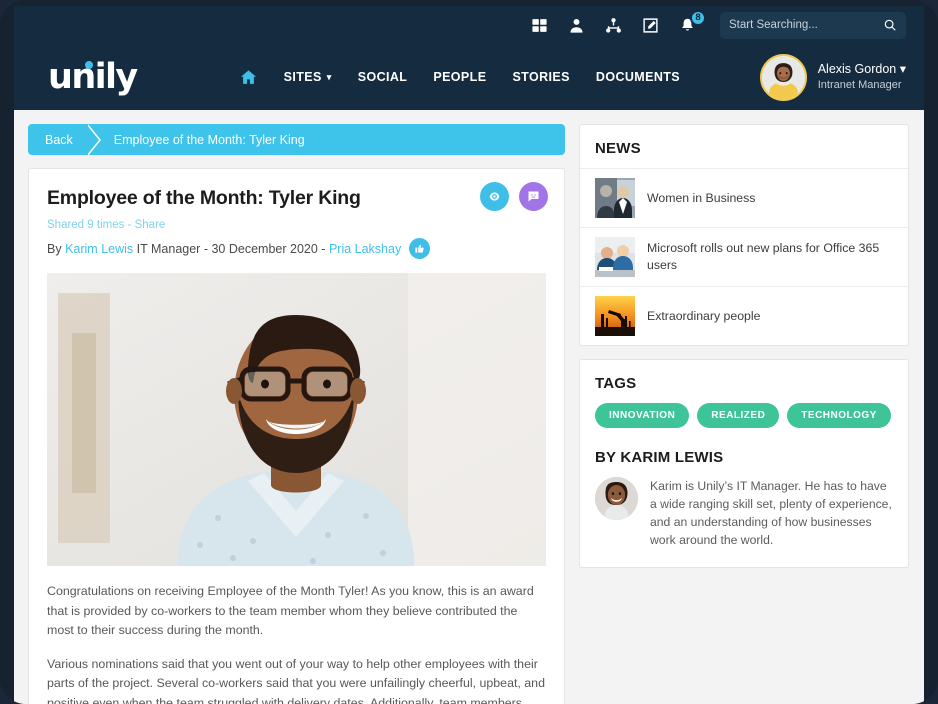  Describe the element at coordinates (576, 25) in the screenshot. I see `person-icon` at that location.